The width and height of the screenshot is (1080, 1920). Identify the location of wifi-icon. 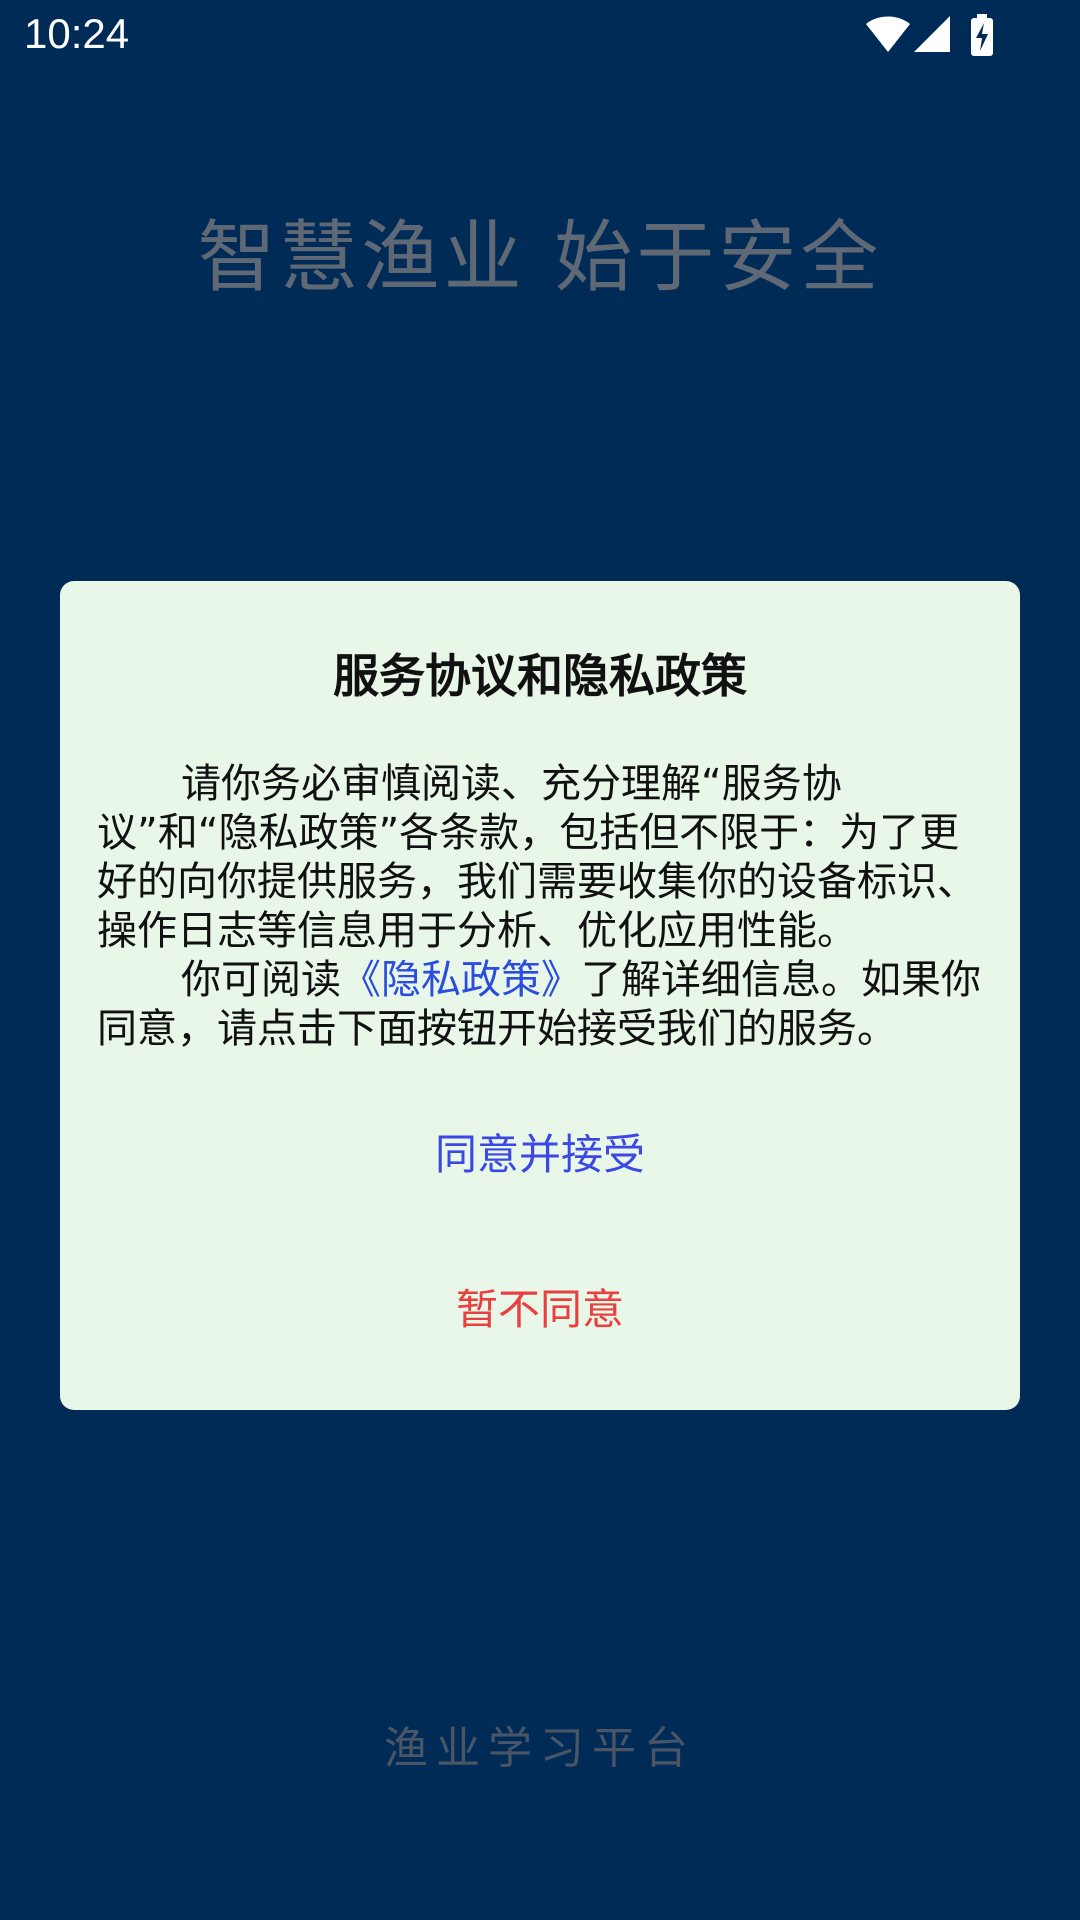
(888, 34).